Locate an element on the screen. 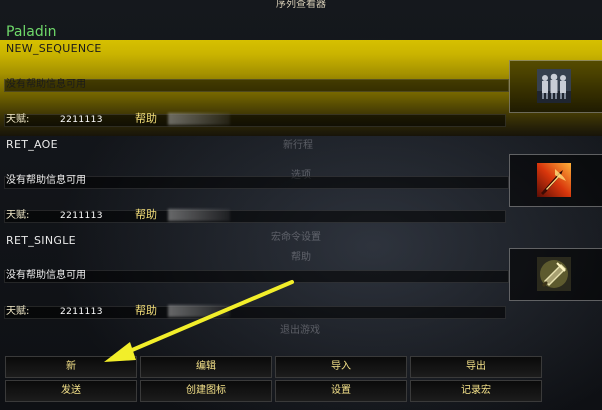  hammer-icon is located at coordinates (554, 274).